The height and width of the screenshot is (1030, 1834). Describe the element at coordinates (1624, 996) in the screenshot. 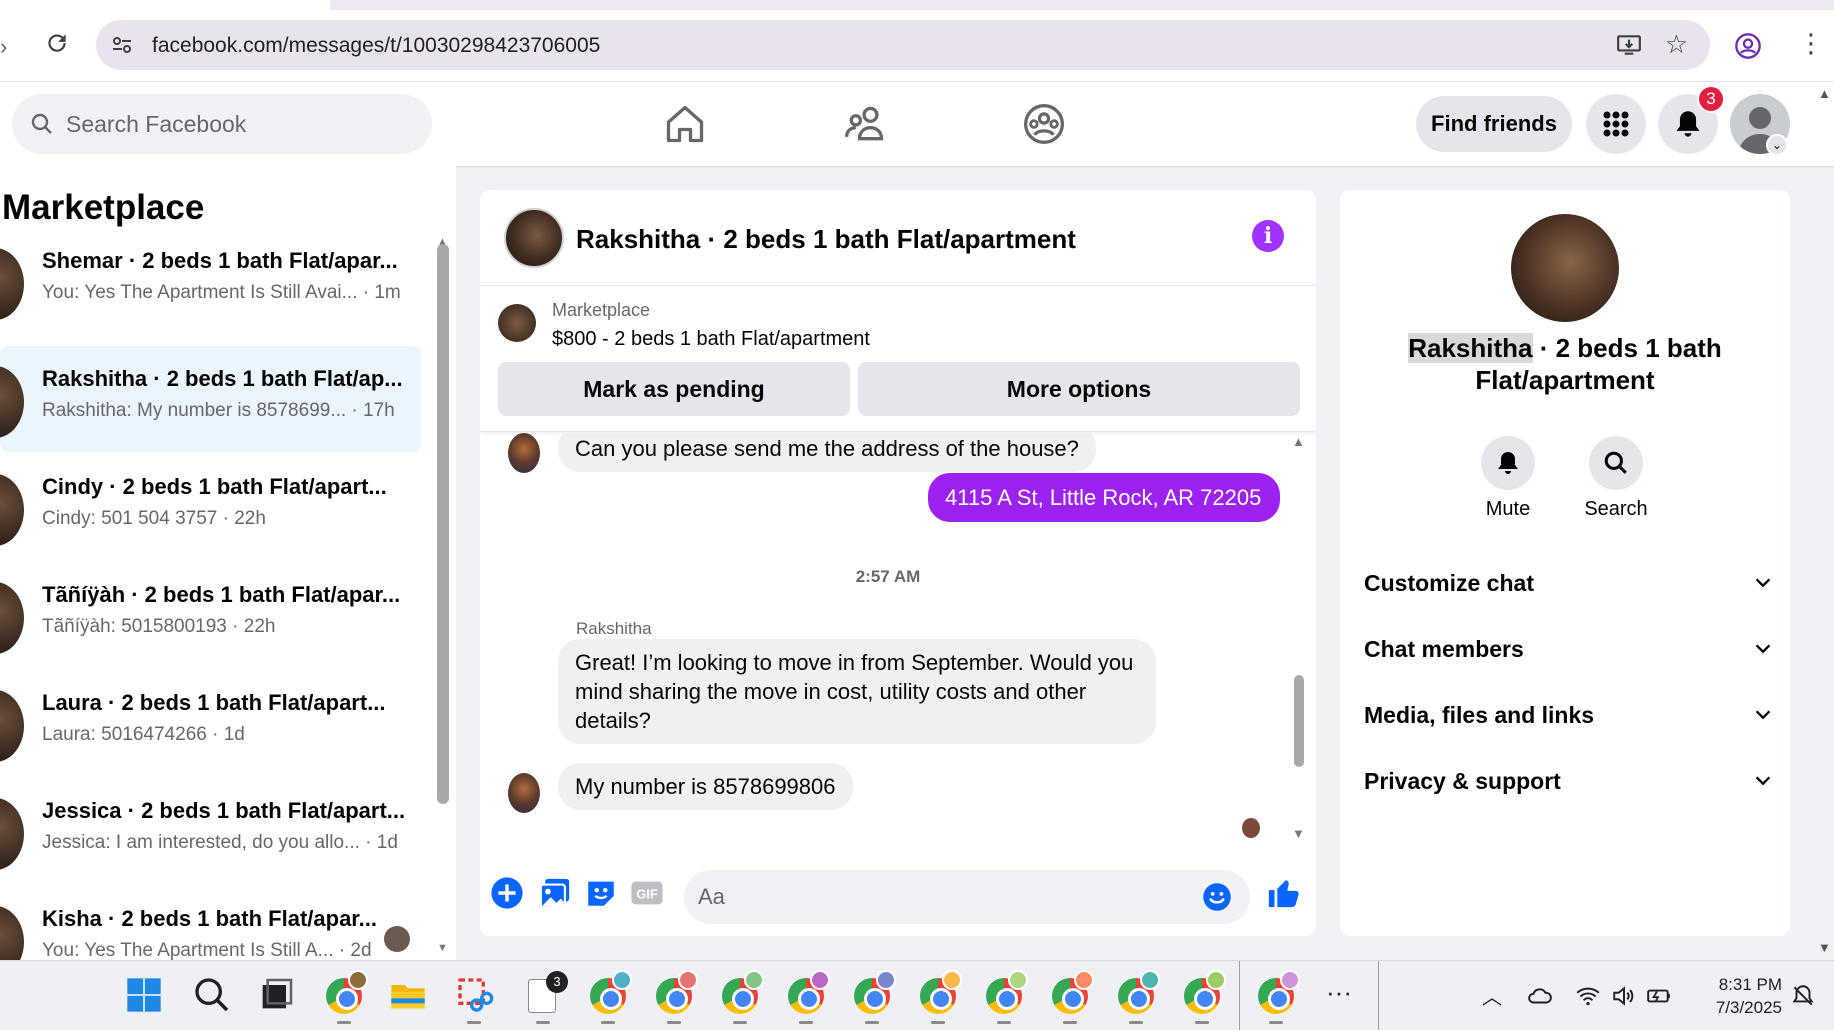

I see `volume-icon` at that location.